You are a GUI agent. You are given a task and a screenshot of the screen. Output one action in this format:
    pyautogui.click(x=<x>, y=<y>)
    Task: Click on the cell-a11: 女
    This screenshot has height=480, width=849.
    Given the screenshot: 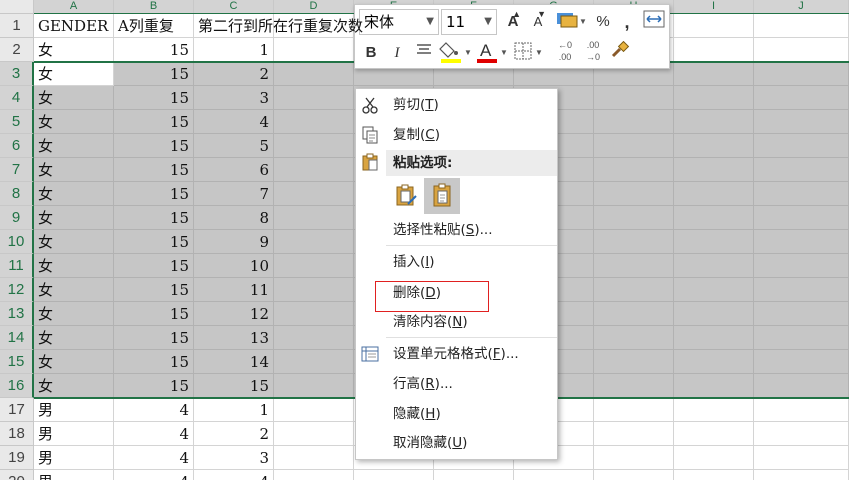 What is the action you would take?
    pyautogui.click(x=74, y=266)
    